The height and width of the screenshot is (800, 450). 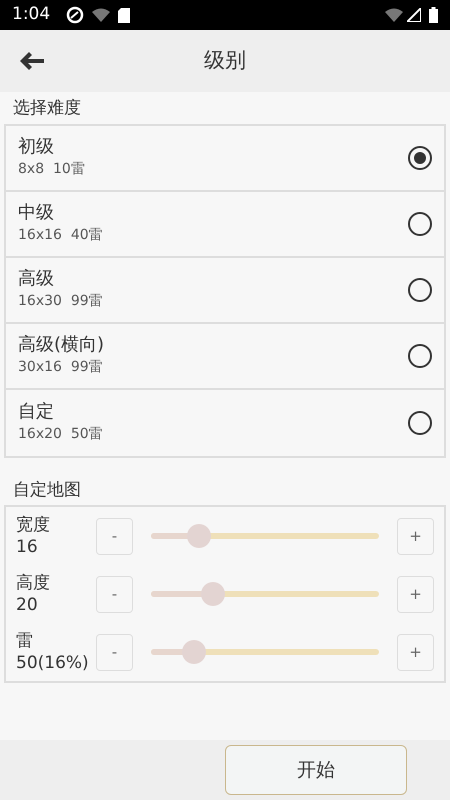 I want to click on option-detail: 16x30 99雷, so click(x=61, y=301).